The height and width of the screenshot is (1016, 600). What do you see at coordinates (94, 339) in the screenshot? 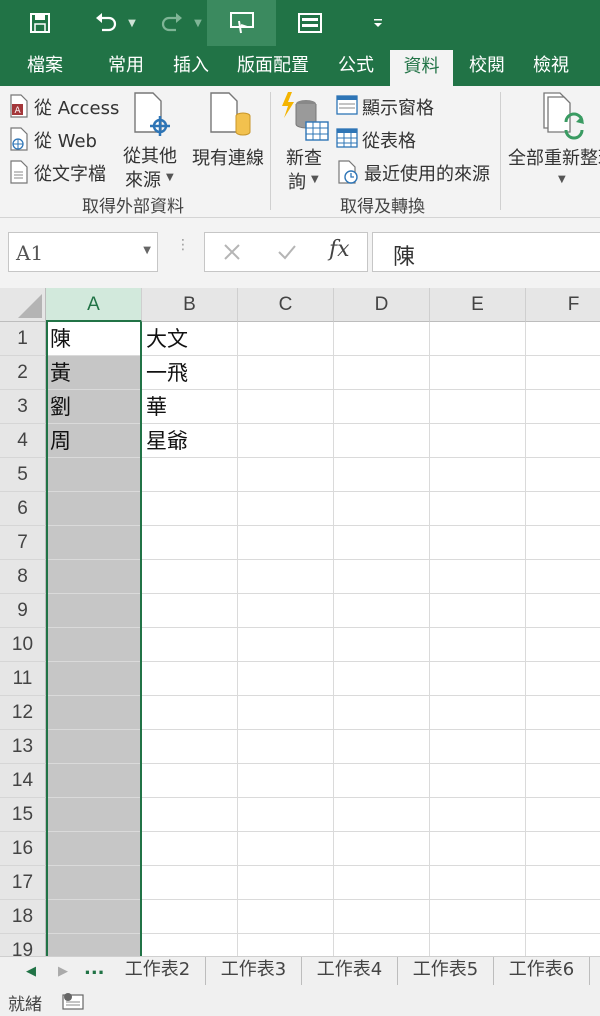
I see `cell-a1: 陳` at bounding box center [94, 339].